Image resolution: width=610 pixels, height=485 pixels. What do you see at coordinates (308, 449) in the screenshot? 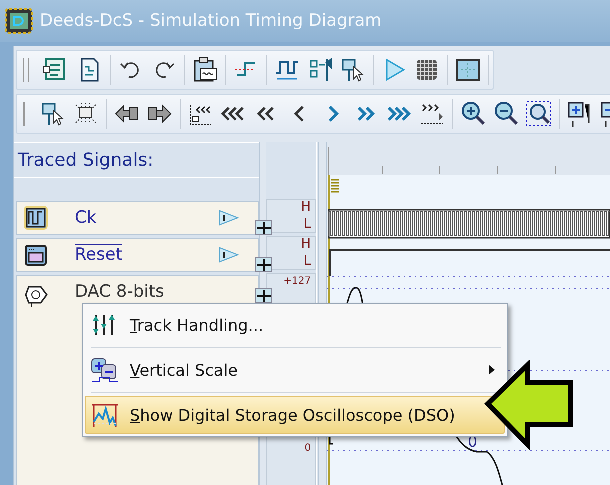
I see `scale-label: 0` at bounding box center [308, 449].